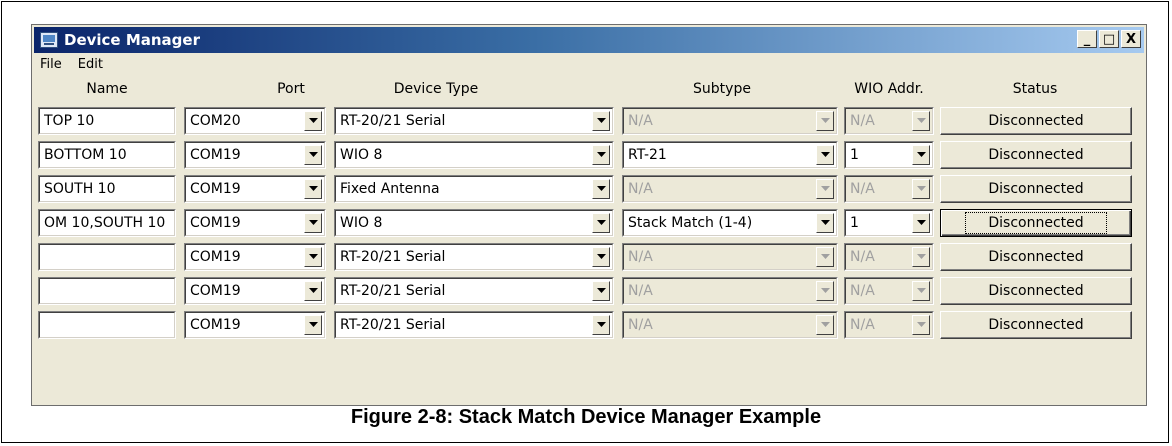 The image size is (1172, 446). I want to click on port-select: COM20, so click(255, 121).